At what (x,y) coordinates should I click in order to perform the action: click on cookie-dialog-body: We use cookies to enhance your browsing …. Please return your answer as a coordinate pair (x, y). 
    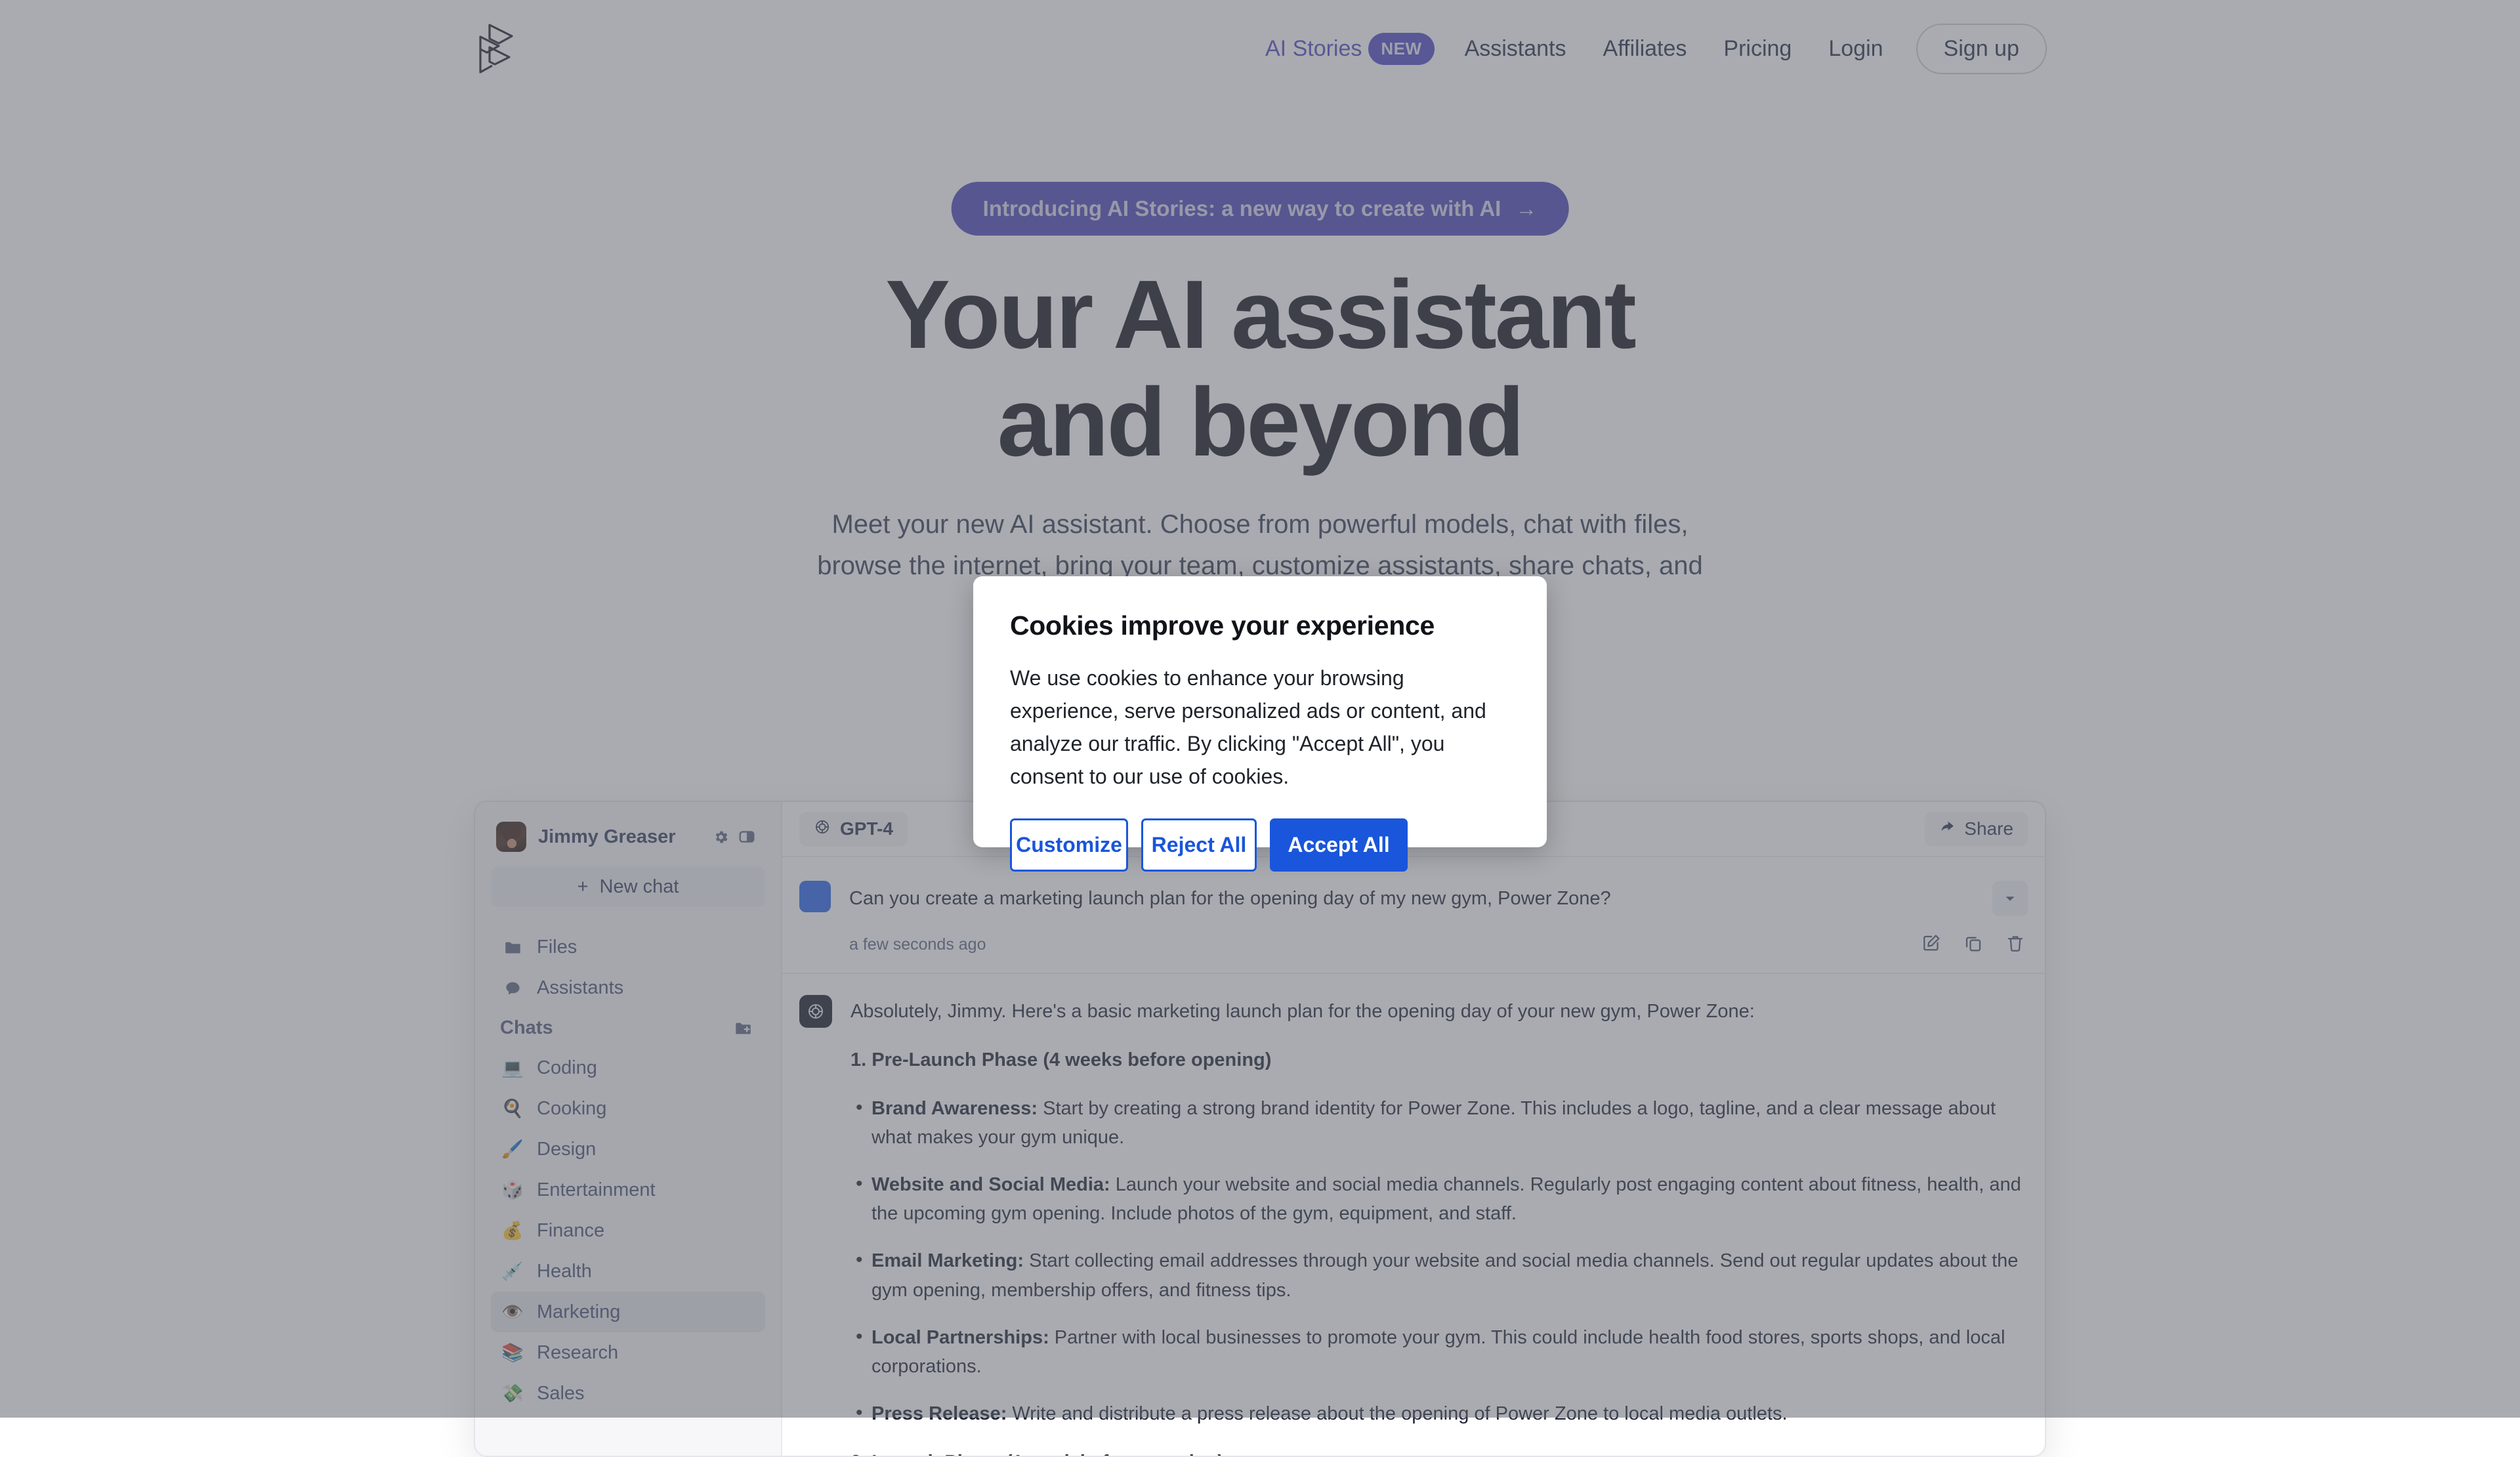
    Looking at the image, I should click on (1260, 727).